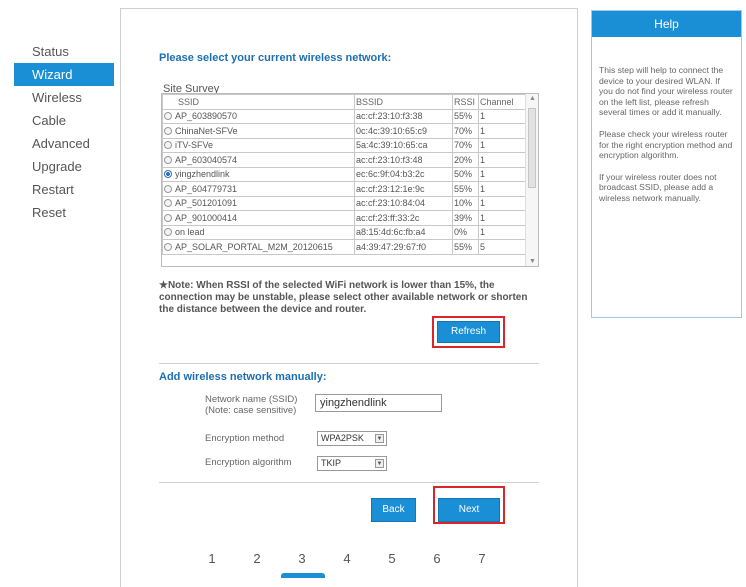 This screenshot has height=587, width=746. I want to click on table-row: AP_901000414 ac:cf:23:ff:33:2c 39% 1, so click(345, 218).